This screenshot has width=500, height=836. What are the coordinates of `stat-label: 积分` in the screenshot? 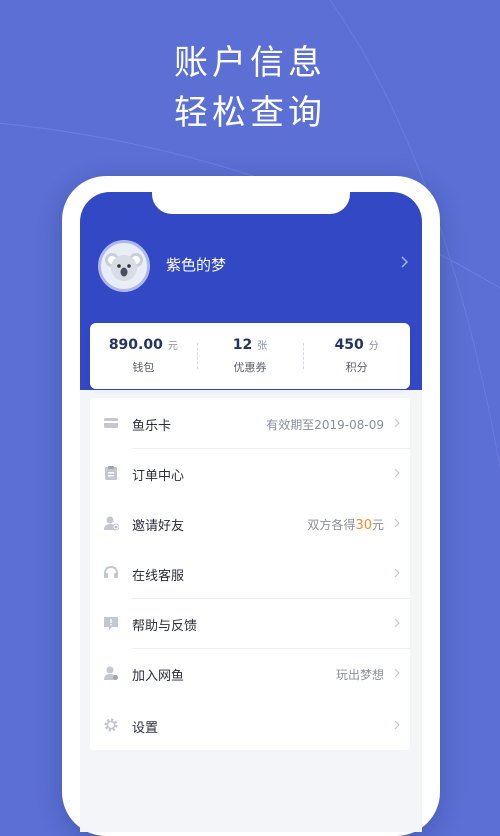 It's located at (356, 367).